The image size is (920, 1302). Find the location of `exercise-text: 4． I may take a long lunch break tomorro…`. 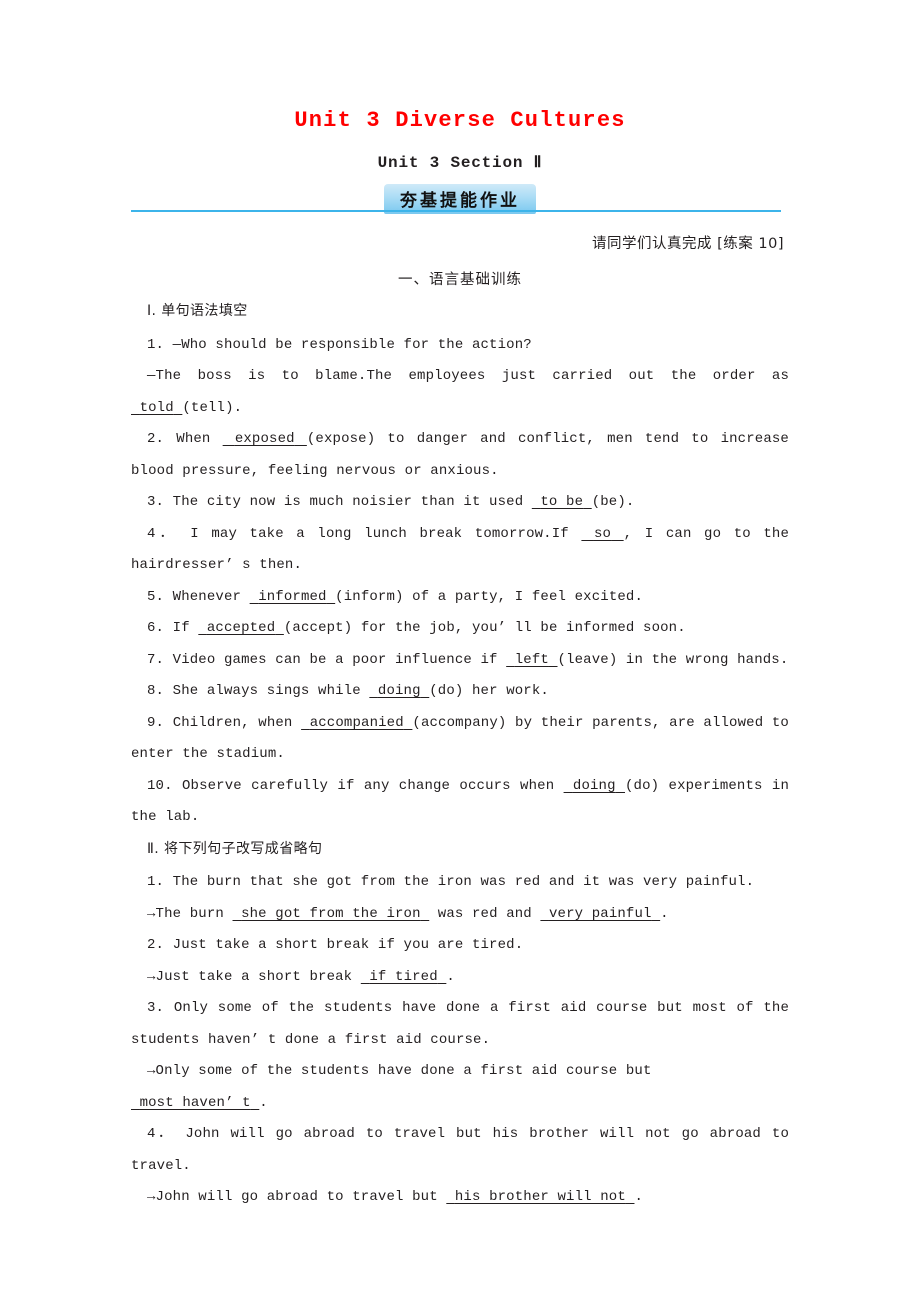

exercise-text: 4． I may take a long lunch break tomorro… is located at coordinates (364, 533).